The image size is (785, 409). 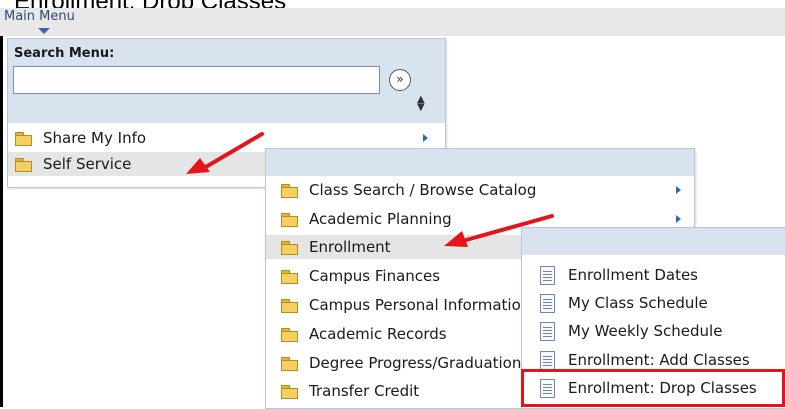 I want to click on menu-item-label: My Class Schedule, so click(x=638, y=303).